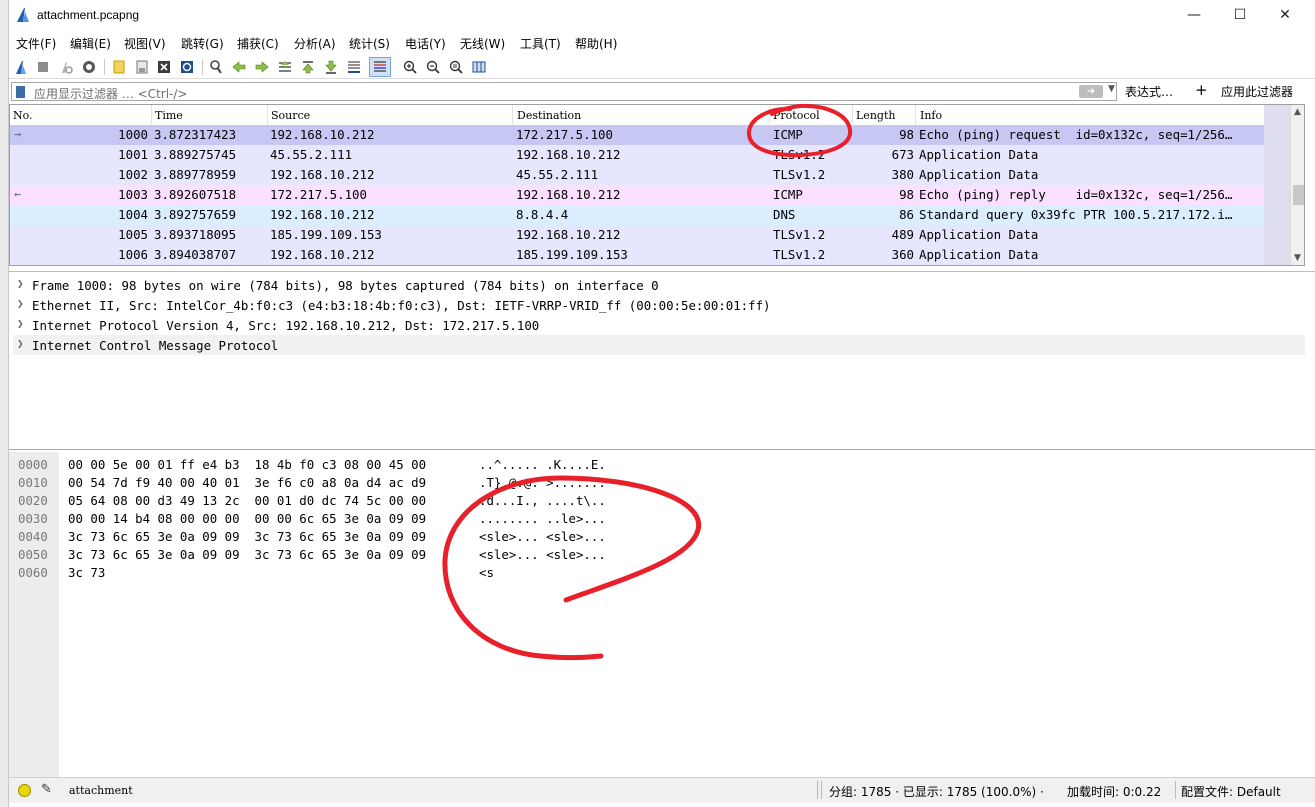 The width and height of the screenshot is (1315, 807). I want to click on menu-statistics: 统计(S), so click(369, 43).